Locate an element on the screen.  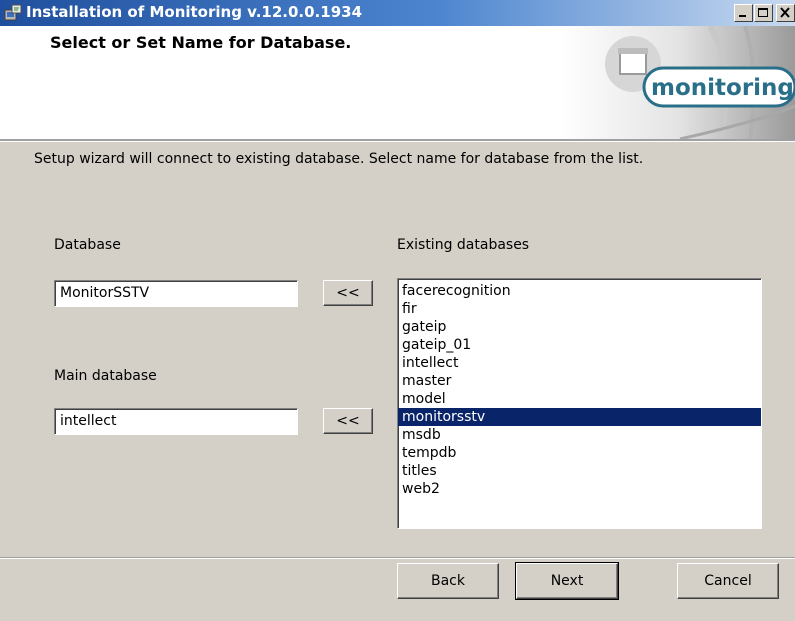
close-icon is located at coordinates (785, 12).